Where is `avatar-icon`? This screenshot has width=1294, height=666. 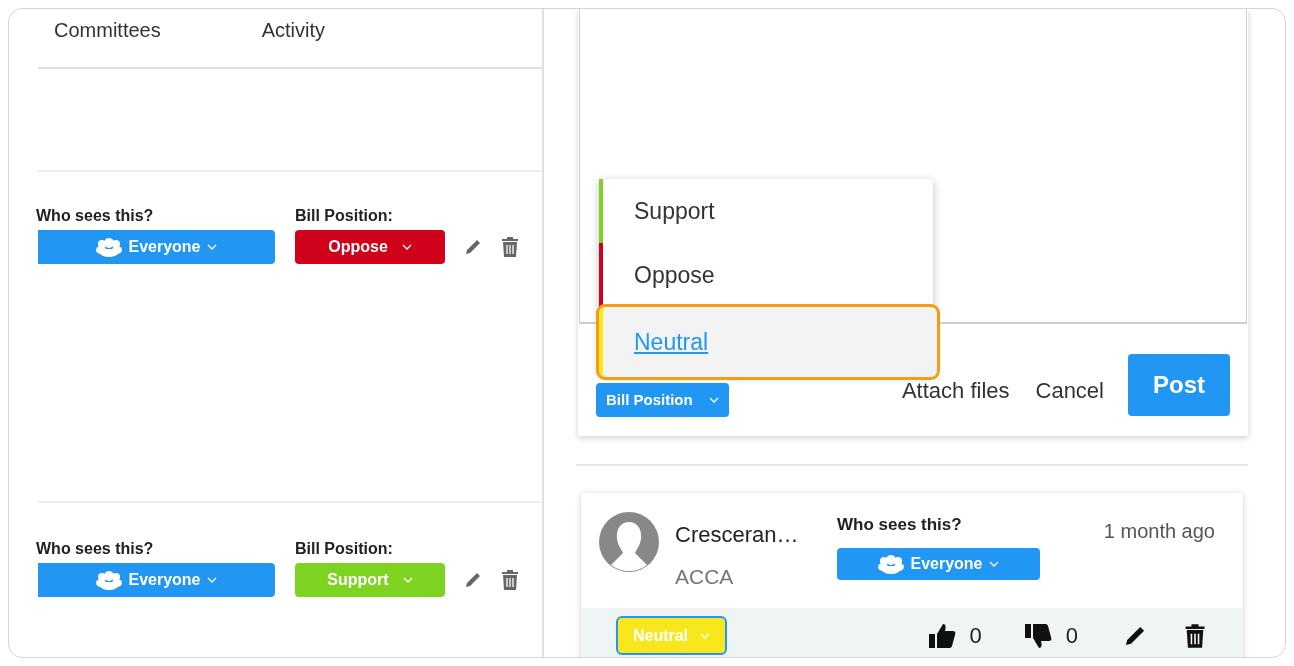 avatar-icon is located at coordinates (629, 542).